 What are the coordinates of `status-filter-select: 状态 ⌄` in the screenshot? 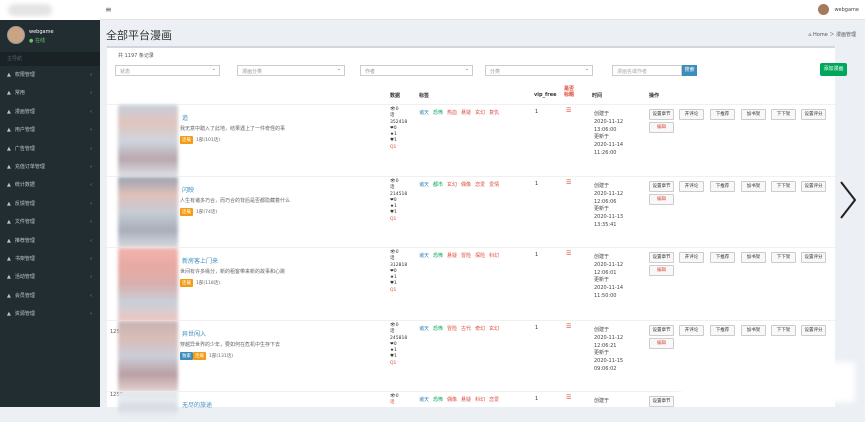 It's located at (167, 70).